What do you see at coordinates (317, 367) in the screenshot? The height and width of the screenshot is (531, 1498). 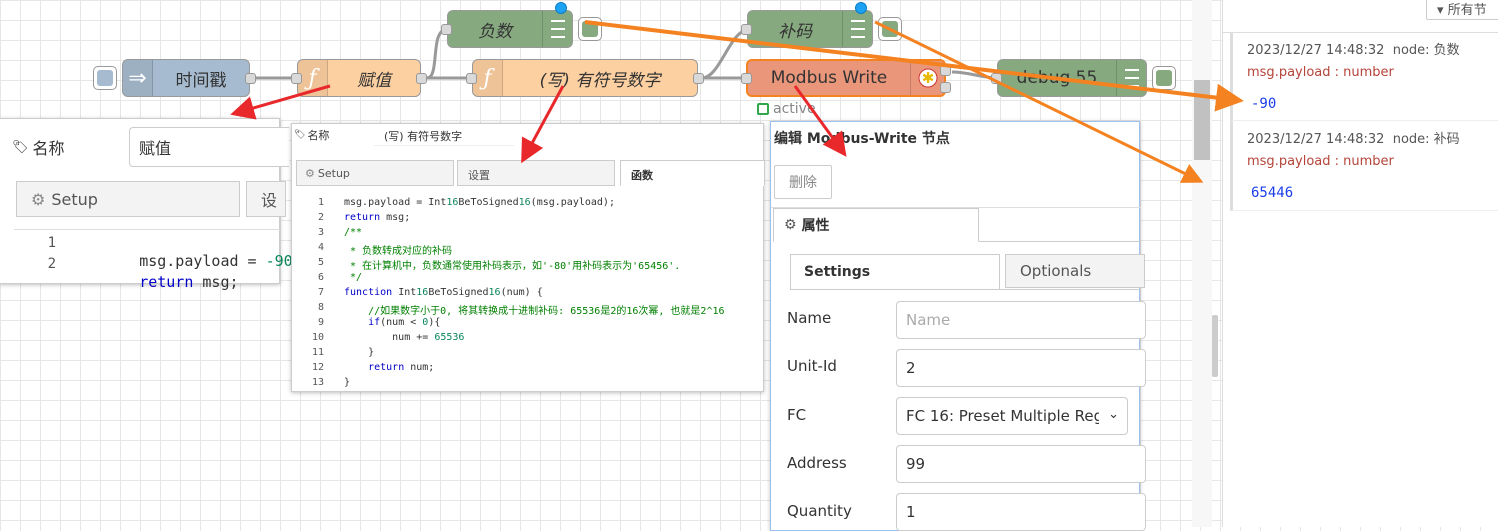 I see `line-number: 12` at bounding box center [317, 367].